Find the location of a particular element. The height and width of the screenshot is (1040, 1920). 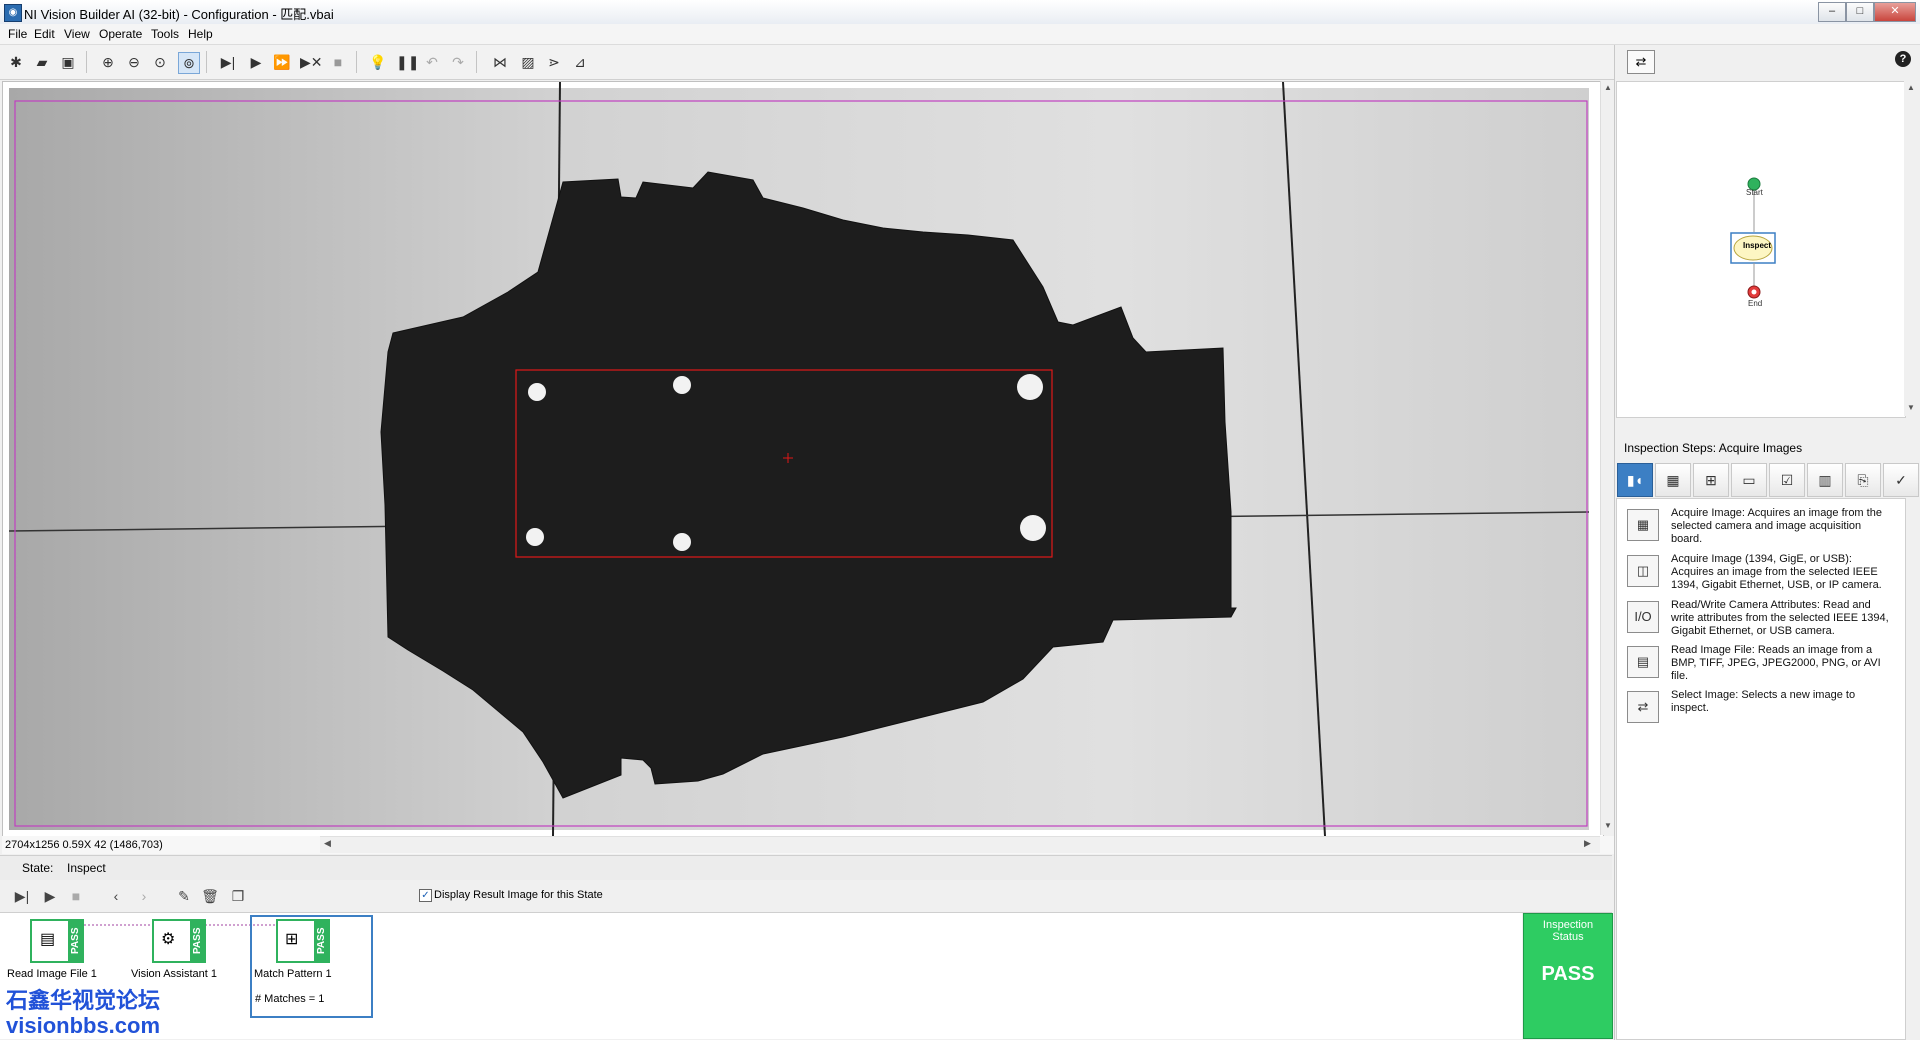

delete-step-icon: 🗑 is located at coordinates (210, 896).